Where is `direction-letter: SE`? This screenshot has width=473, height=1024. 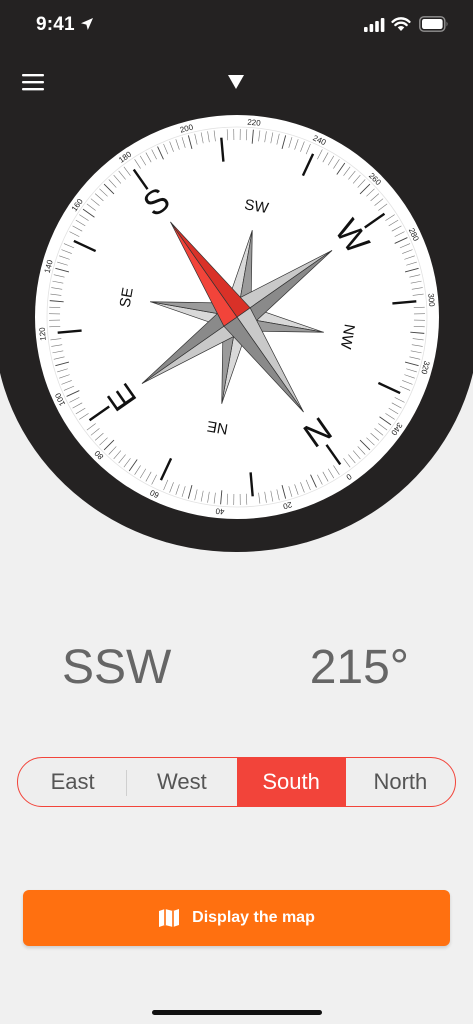 direction-letter: SE is located at coordinates (127, 297).